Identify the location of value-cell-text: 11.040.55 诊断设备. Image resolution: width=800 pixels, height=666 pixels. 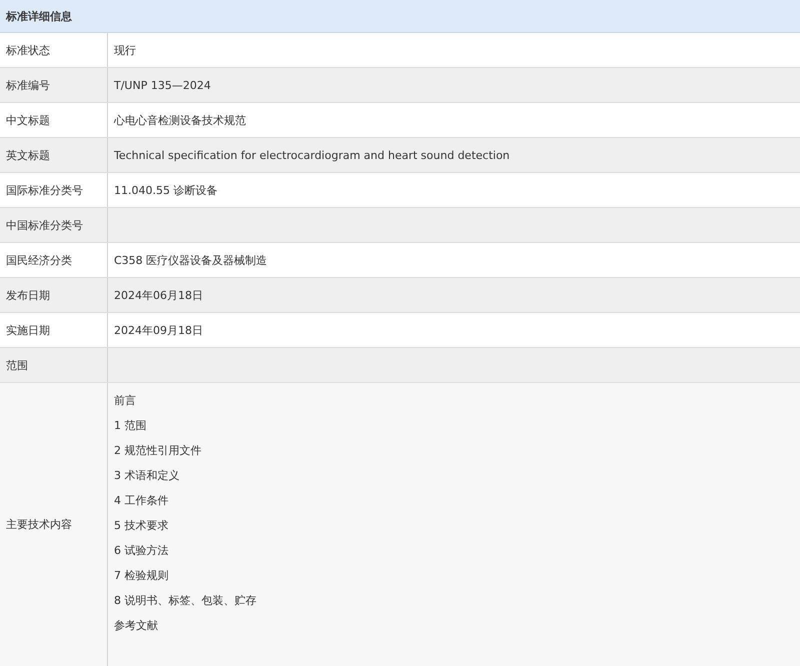
(165, 190).